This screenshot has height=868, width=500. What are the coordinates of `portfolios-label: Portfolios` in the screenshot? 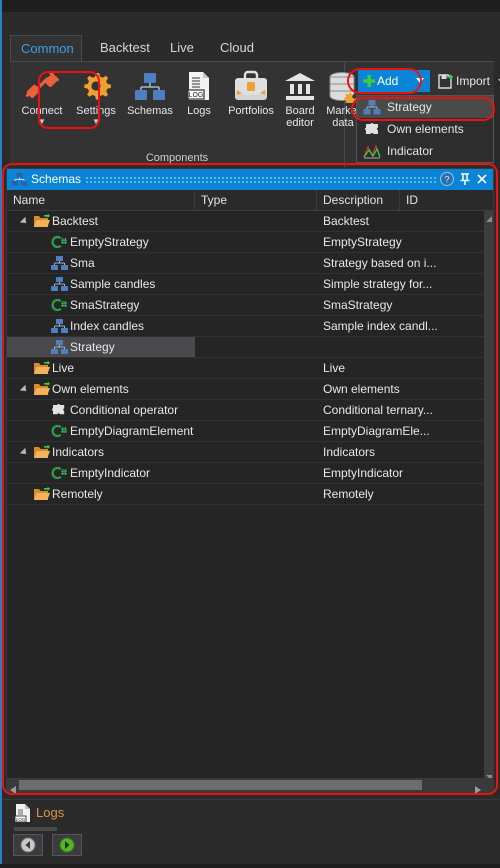 It's located at (251, 111).